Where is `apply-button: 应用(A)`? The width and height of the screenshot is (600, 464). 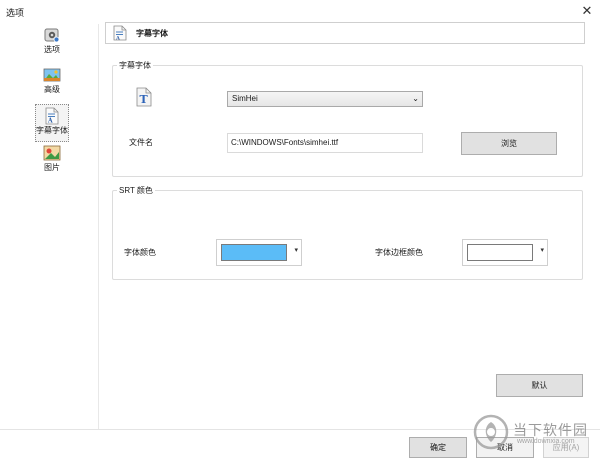
apply-button: 应用(A) is located at coordinates (566, 447).